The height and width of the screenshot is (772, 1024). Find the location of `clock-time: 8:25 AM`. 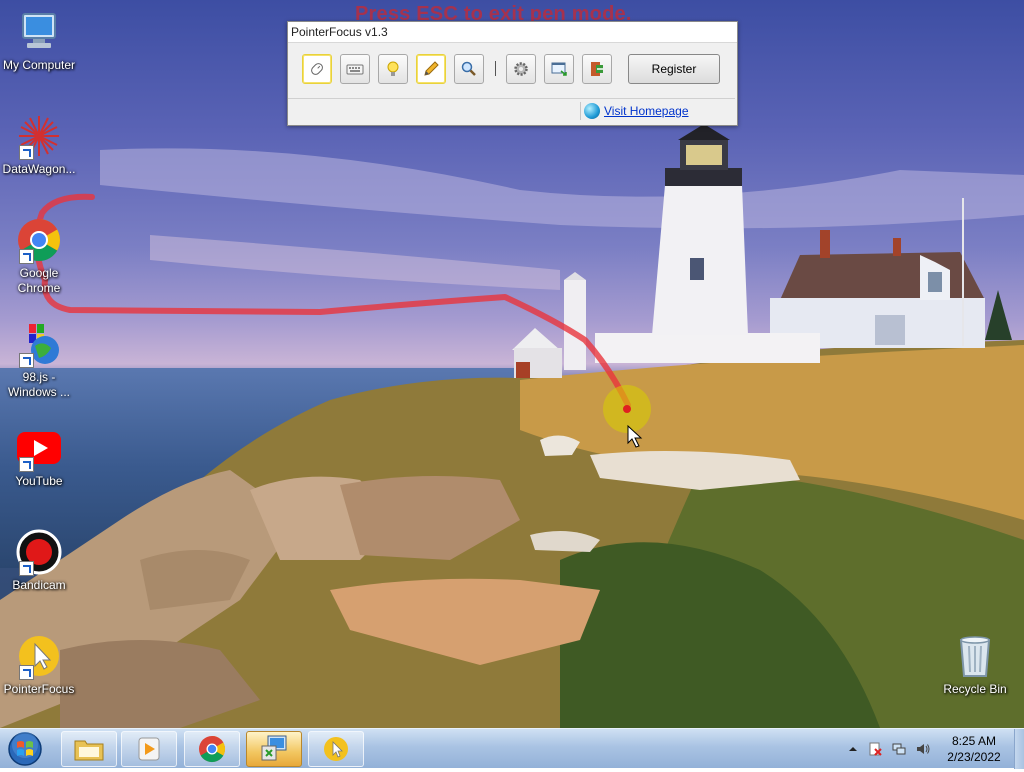

clock-time: 8:25 AM is located at coordinates (974, 741).